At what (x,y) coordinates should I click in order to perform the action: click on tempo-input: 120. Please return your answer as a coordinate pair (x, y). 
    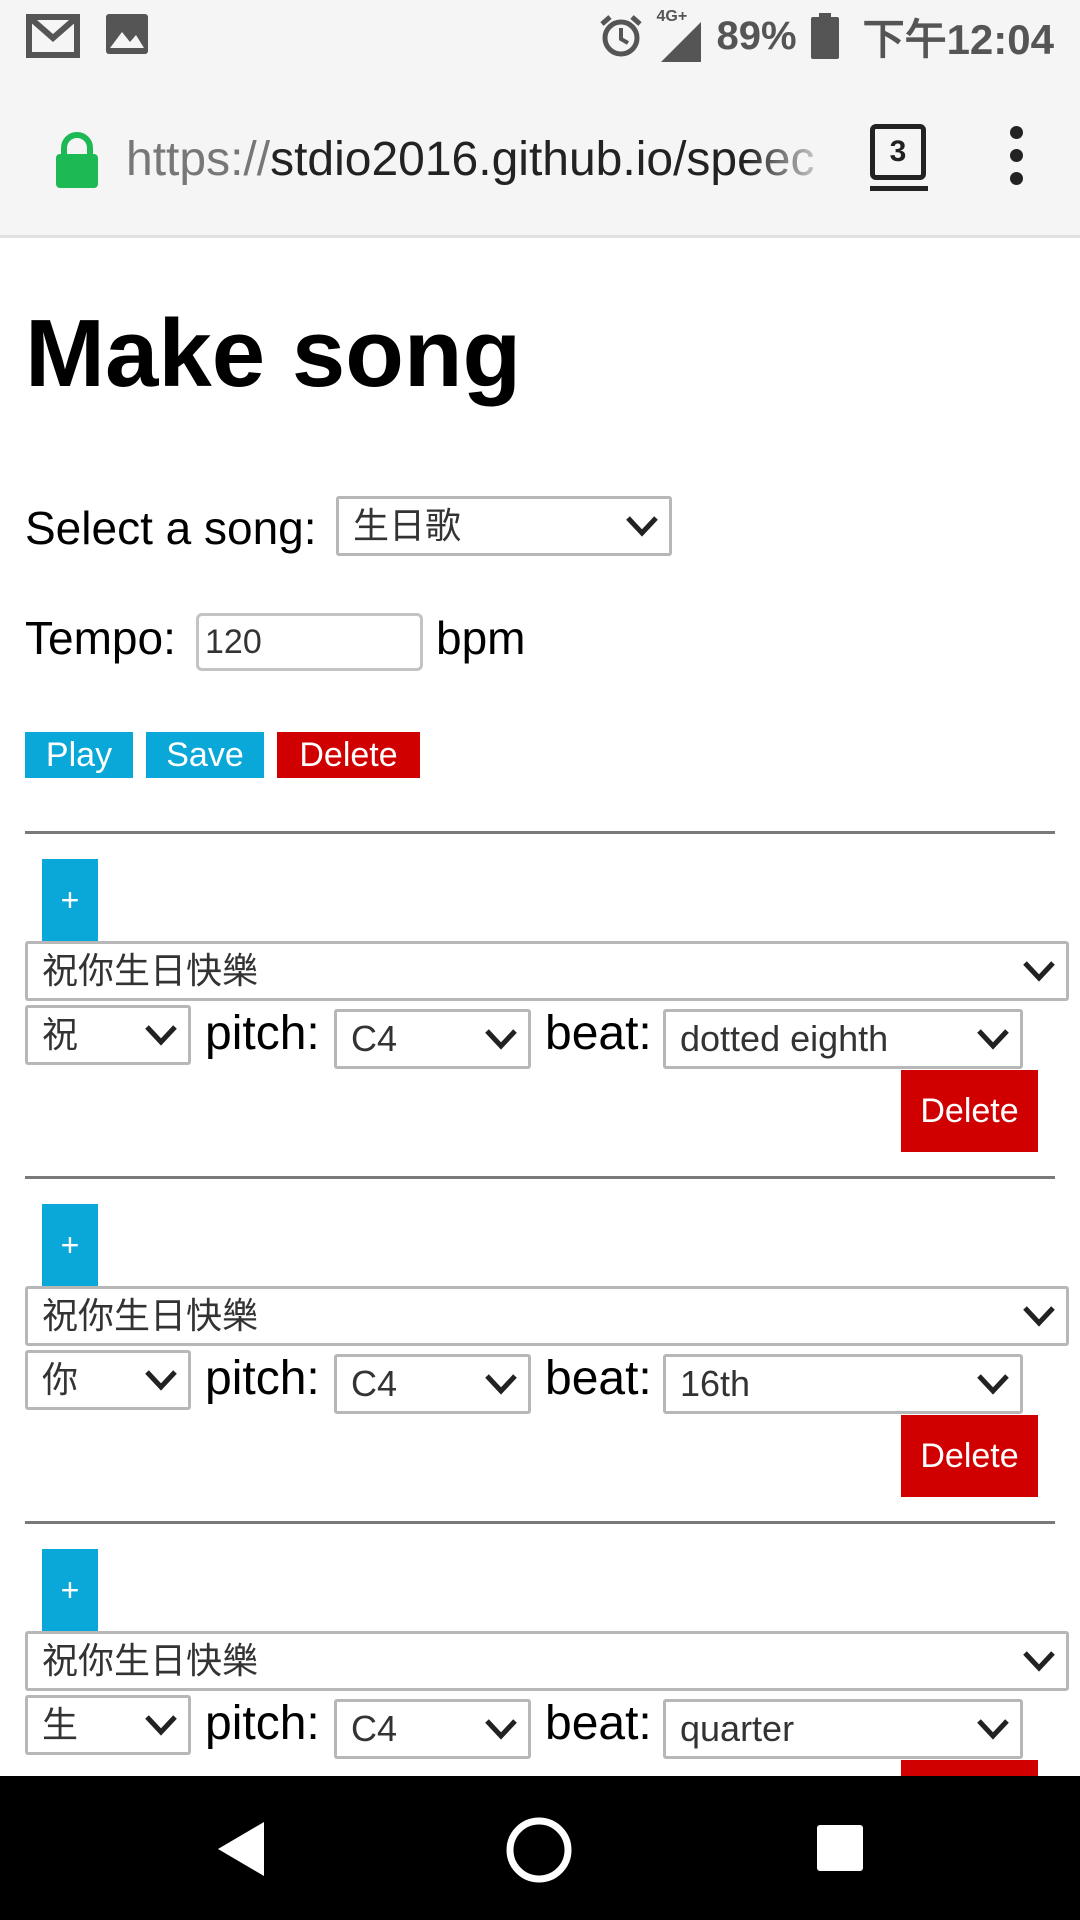
    Looking at the image, I should click on (309, 642).